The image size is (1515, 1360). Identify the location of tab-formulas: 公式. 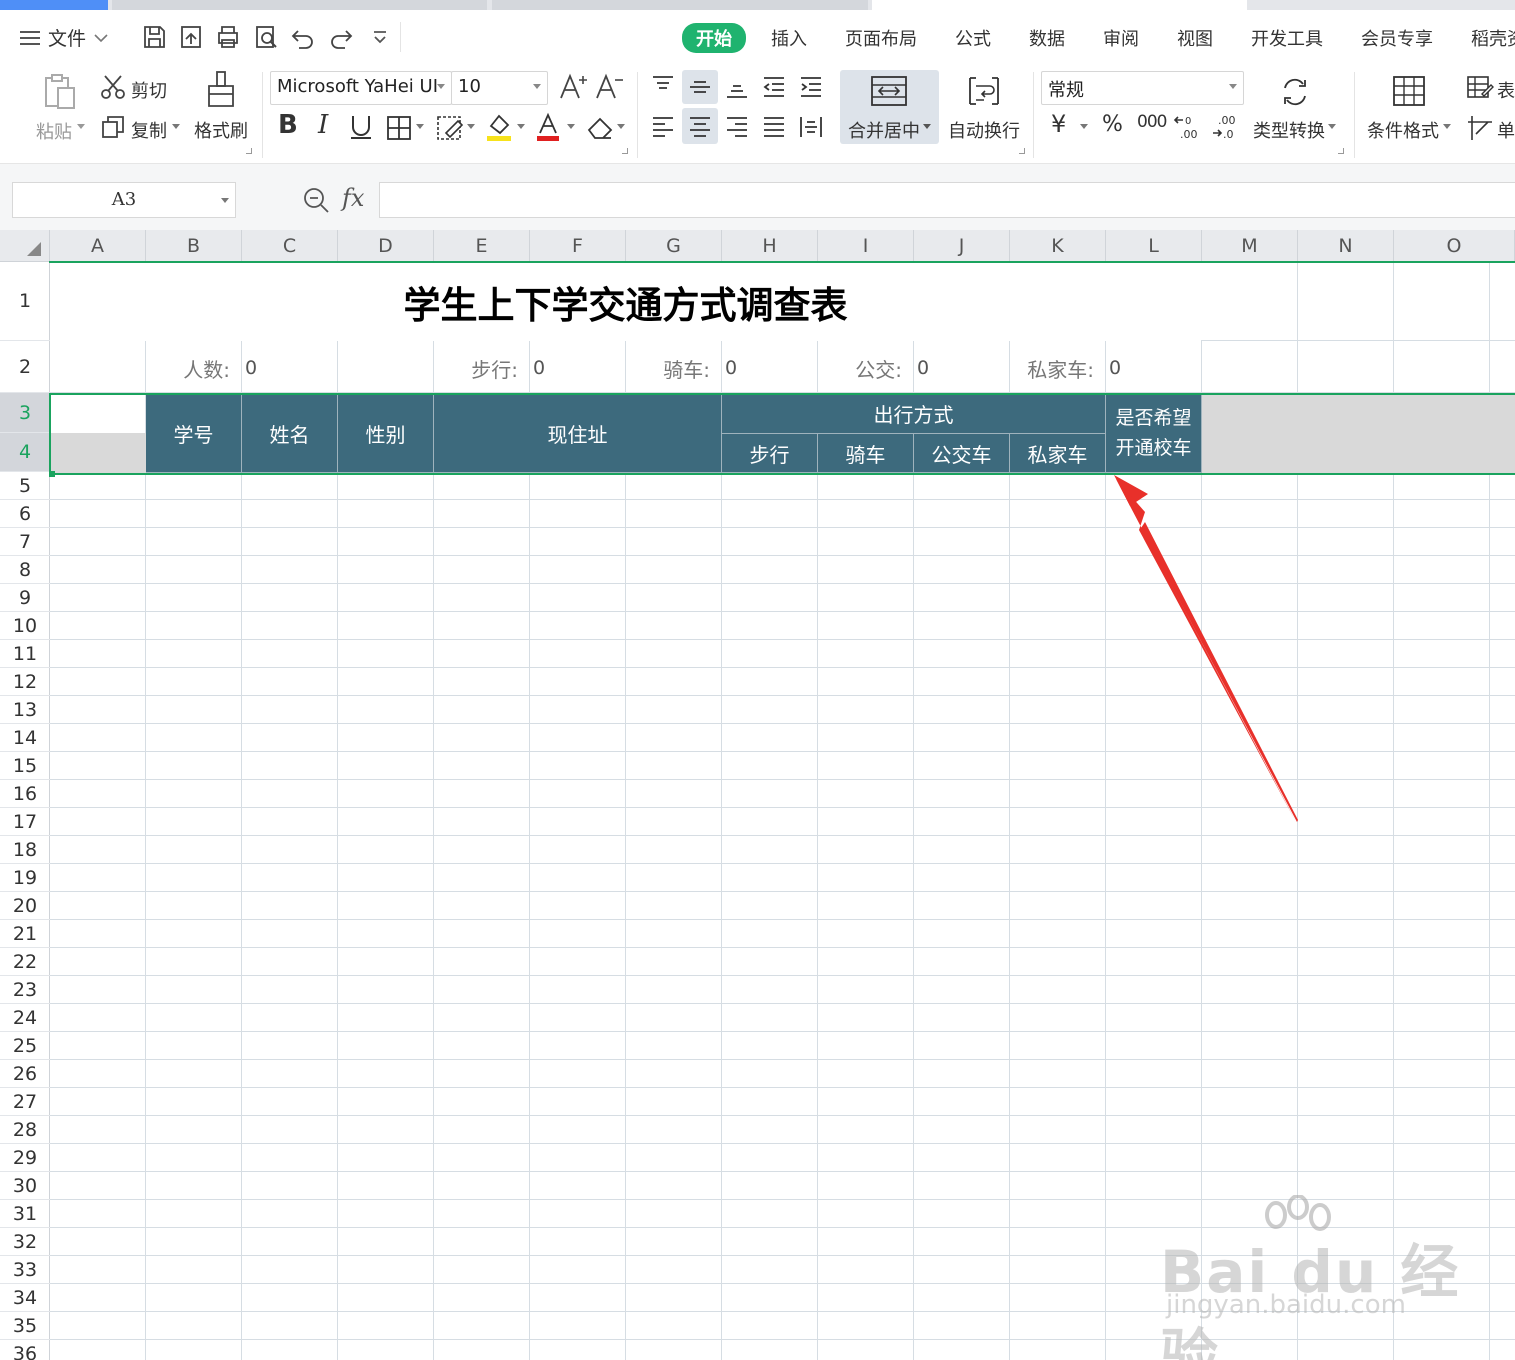
(973, 38).